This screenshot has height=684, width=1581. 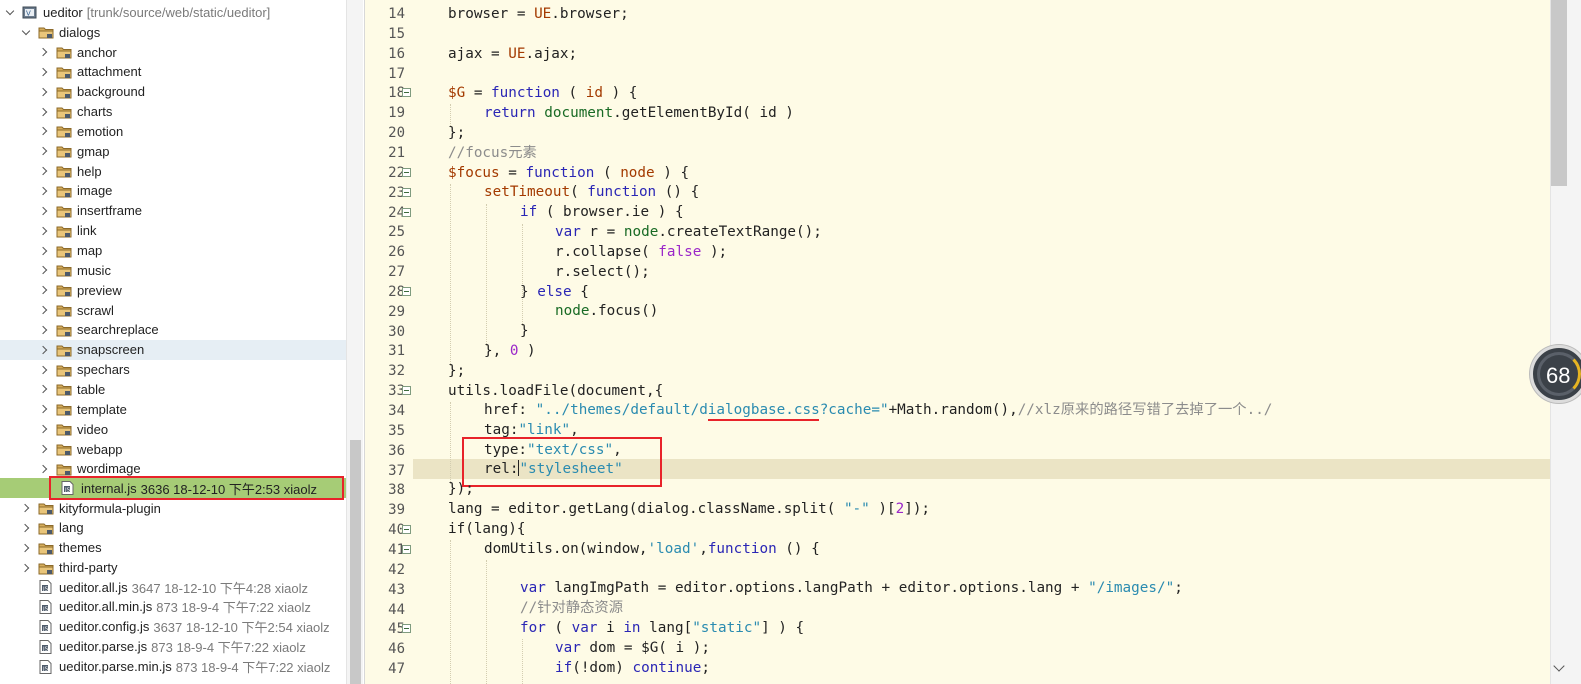 I want to click on scroll-down-arrow-icon, so click(x=1559, y=666).